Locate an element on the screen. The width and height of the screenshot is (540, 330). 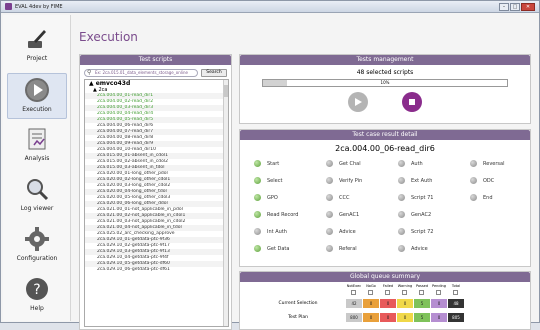
stop-button is located at coordinates (412, 102).